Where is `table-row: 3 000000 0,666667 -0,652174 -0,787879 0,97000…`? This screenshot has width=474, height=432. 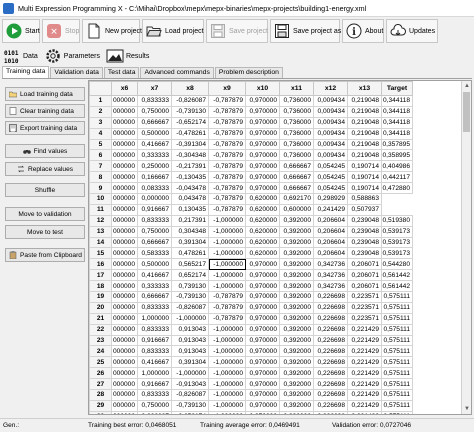
table-row: 3 000000 0,666667 -0,652174 -0,787879 0,97000… is located at coordinates (251, 122).